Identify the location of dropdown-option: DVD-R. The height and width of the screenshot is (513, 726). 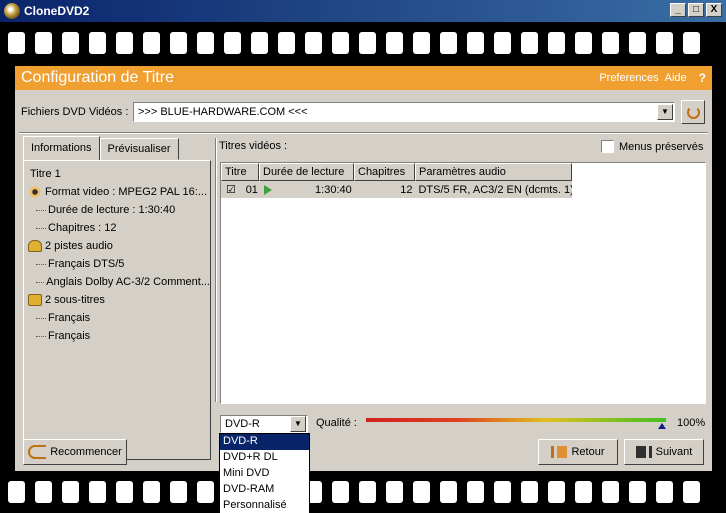
(264, 442).